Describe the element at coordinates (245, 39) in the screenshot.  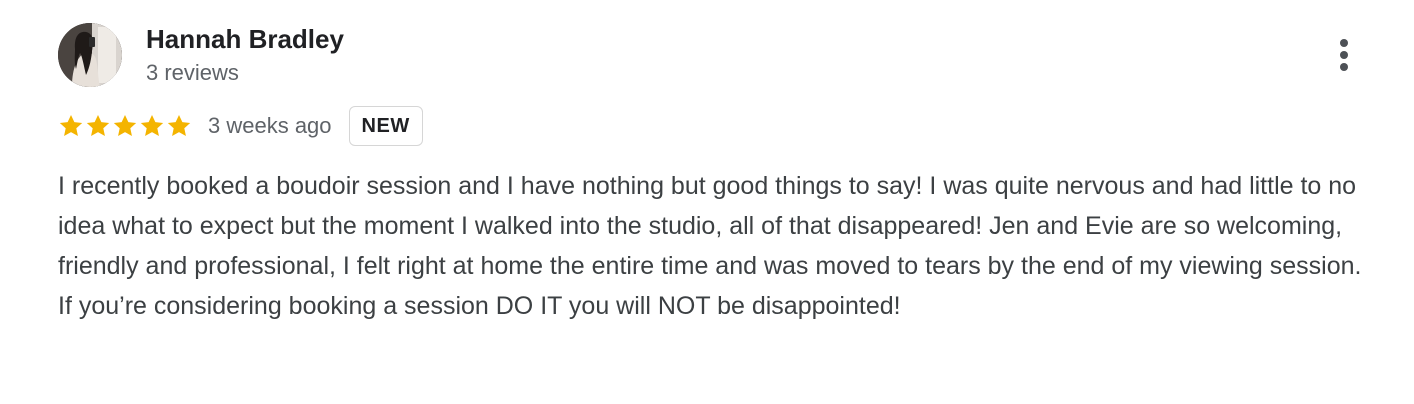
I see `author-name: Hannah Bradley` at that location.